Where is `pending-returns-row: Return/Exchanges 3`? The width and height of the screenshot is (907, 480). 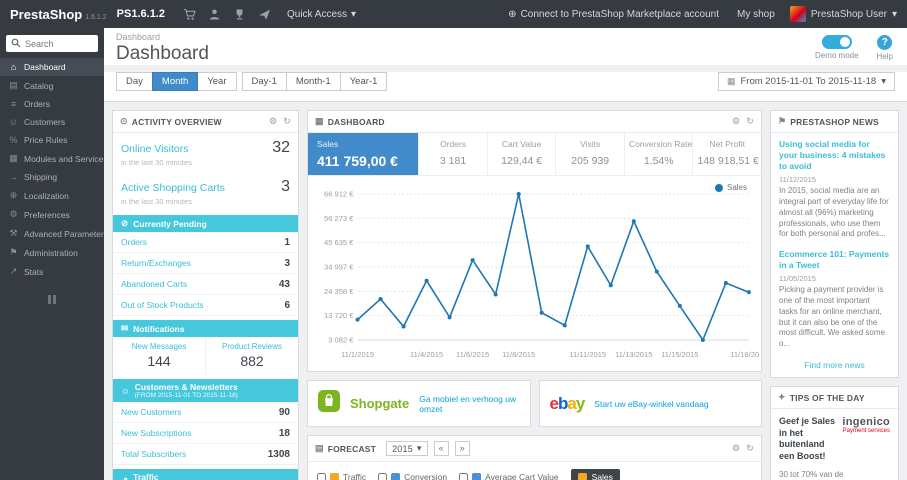 pending-returns-row: Return/Exchanges 3 is located at coordinates (205, 263).